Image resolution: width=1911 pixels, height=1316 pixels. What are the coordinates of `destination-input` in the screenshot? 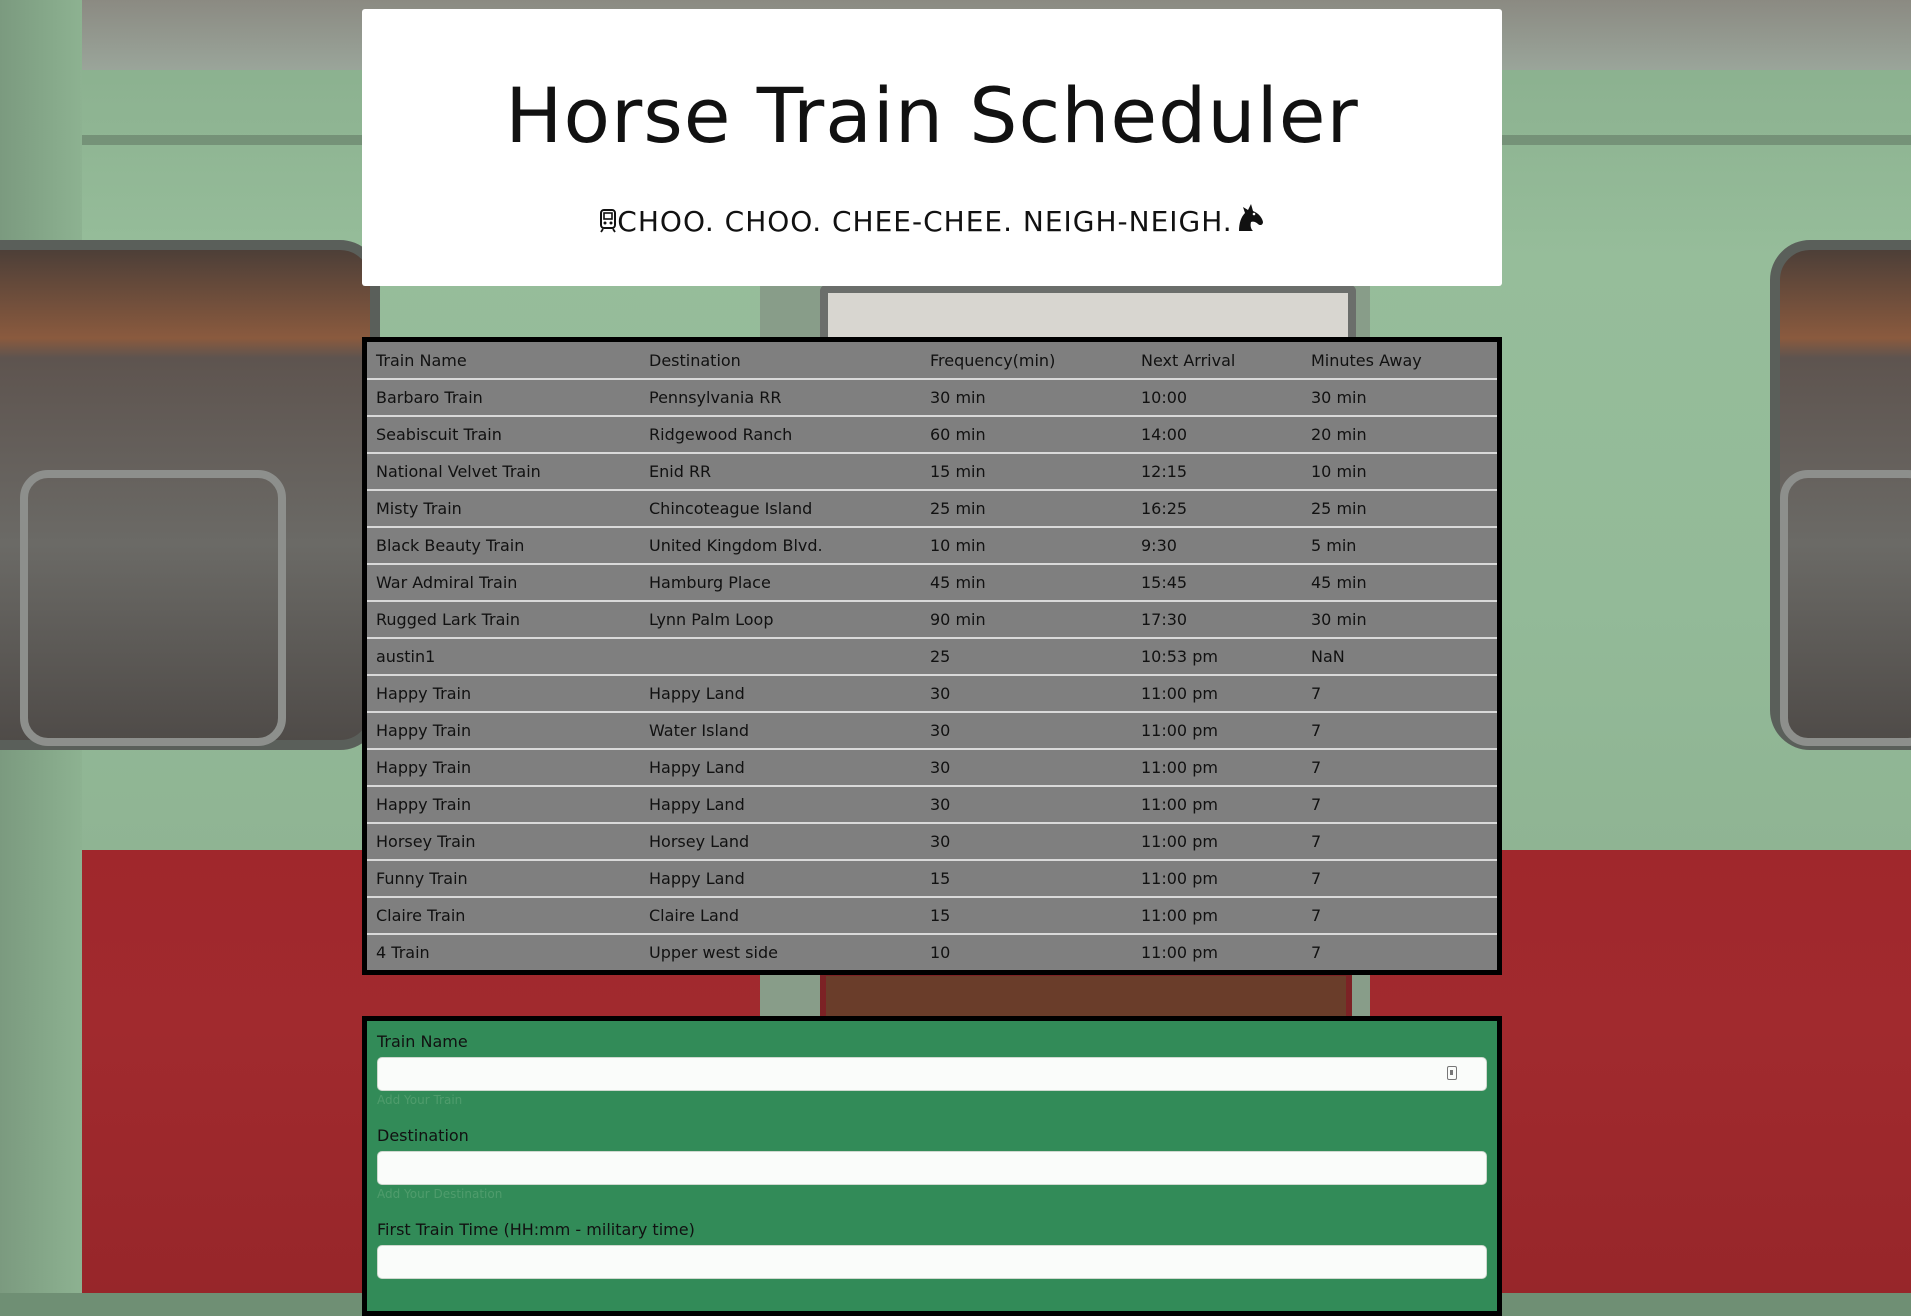 It's located at (932, 1168).